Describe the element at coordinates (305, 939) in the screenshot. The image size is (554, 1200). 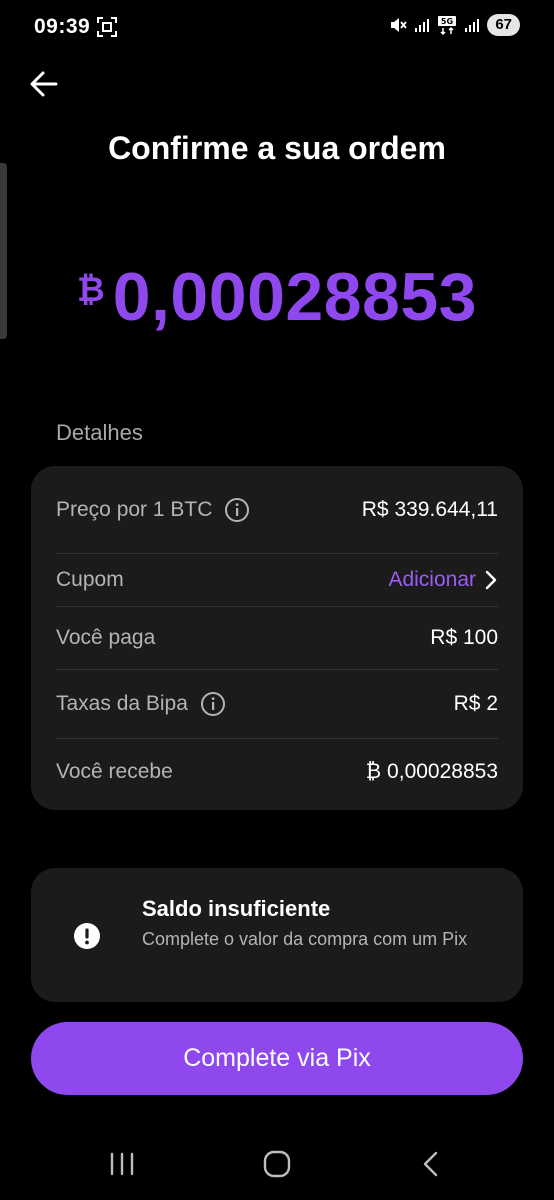
I see `alert-text: Complete o valor da compra com um Pix` at that location.